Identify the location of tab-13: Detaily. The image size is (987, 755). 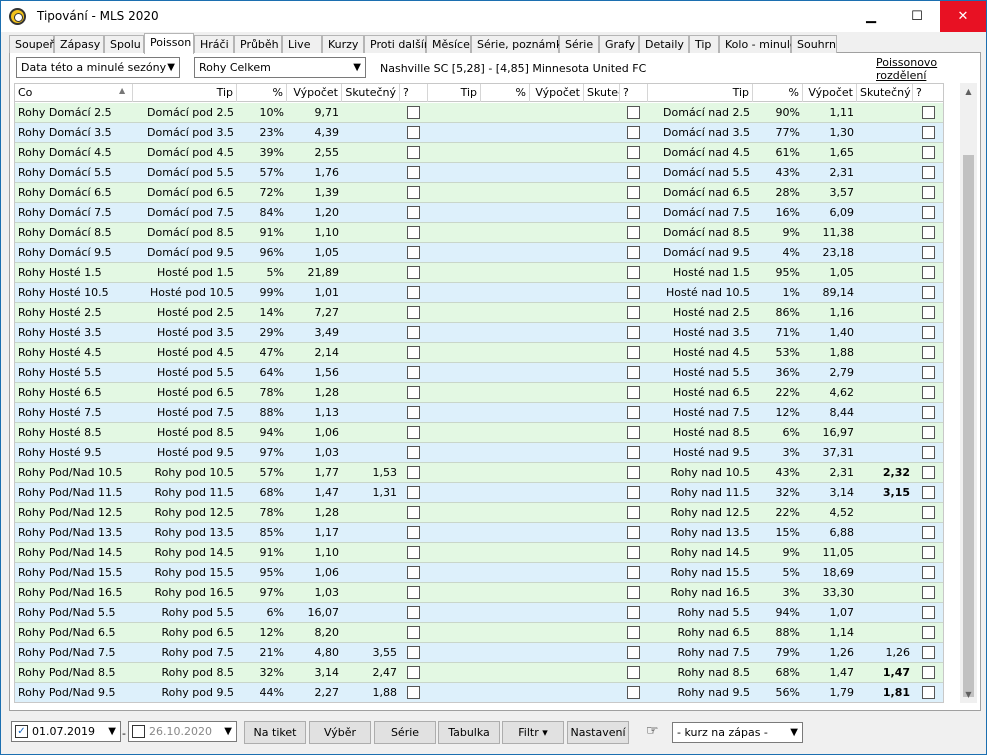
(664, 44).